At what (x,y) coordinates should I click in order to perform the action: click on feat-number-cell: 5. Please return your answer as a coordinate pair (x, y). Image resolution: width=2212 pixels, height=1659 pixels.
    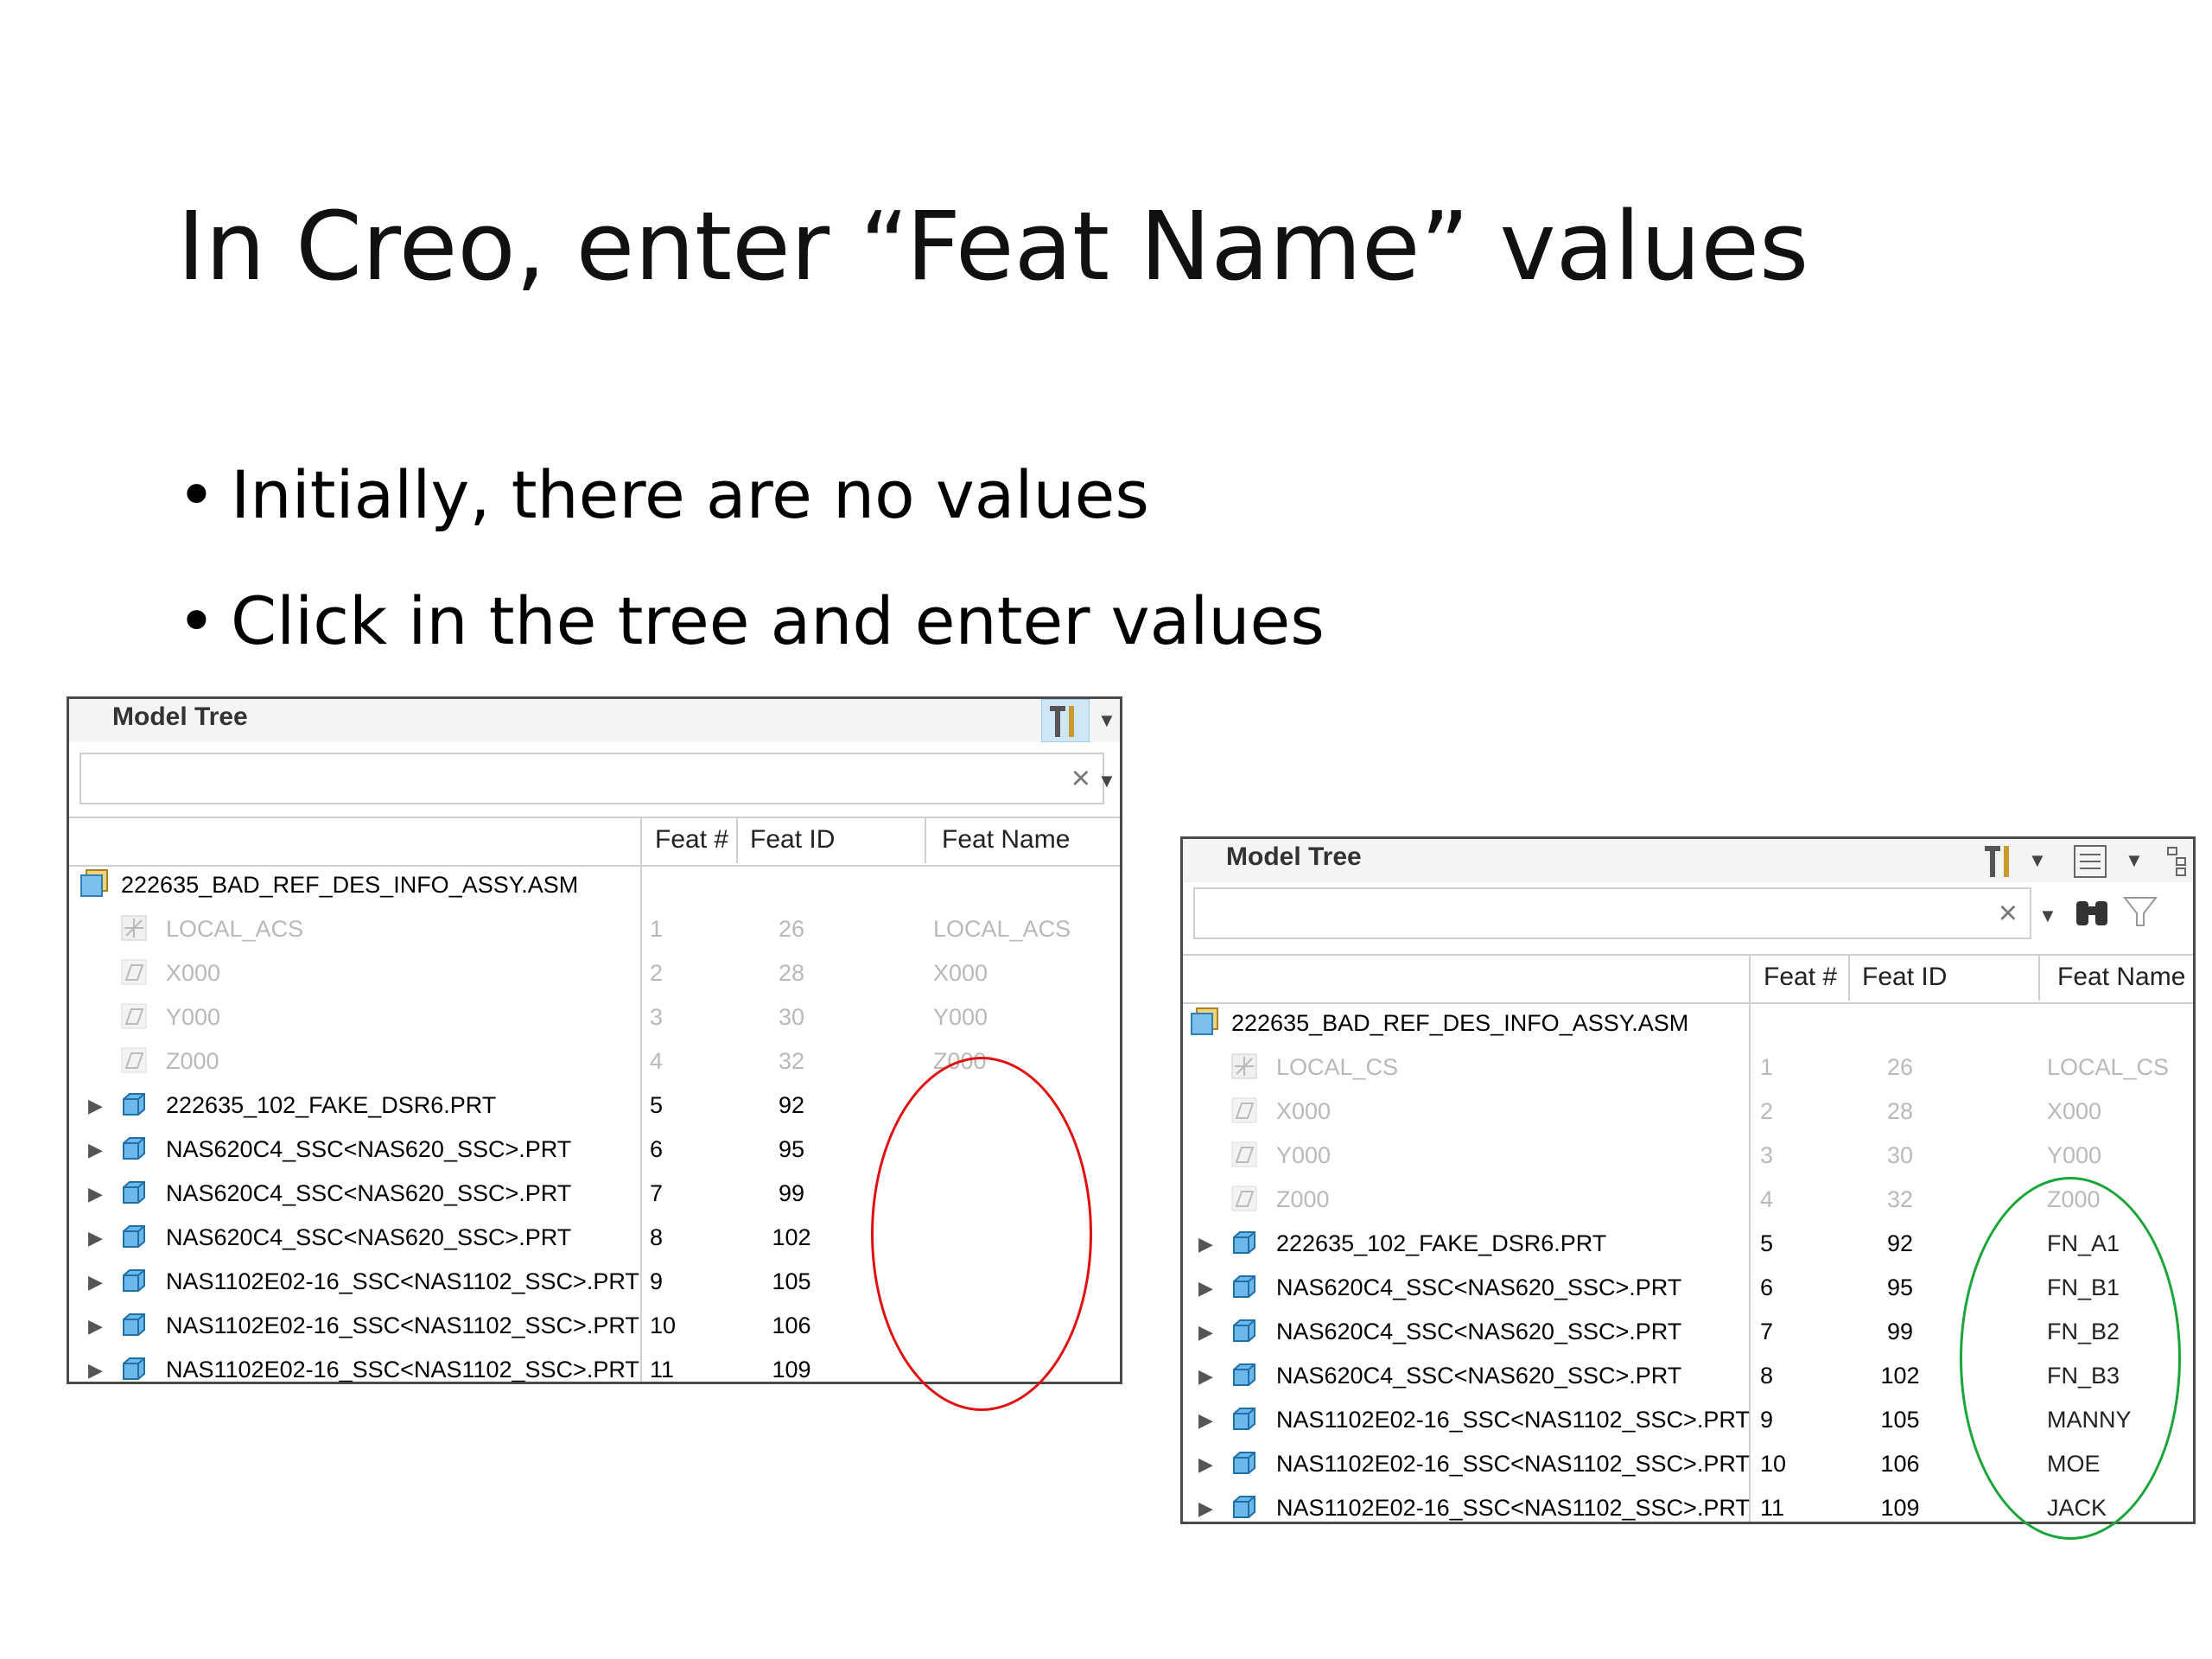
    Looking at the image, I should click on (657, 1105).